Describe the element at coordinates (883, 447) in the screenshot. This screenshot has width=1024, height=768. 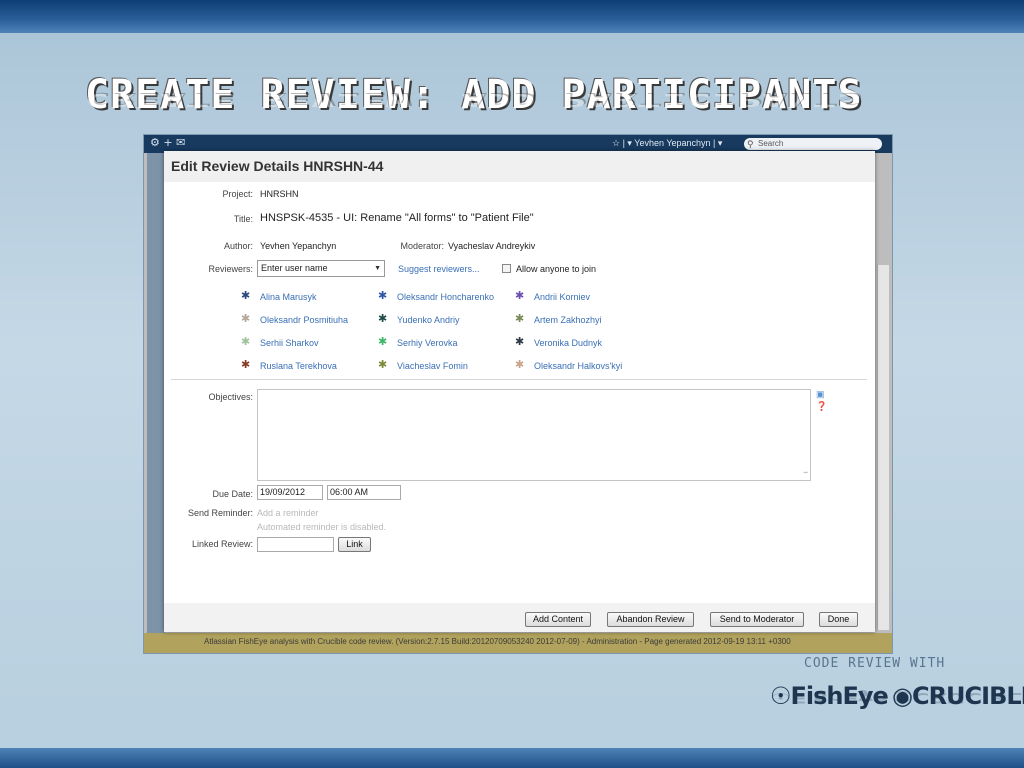
I see `background-scrollbar` at that location.